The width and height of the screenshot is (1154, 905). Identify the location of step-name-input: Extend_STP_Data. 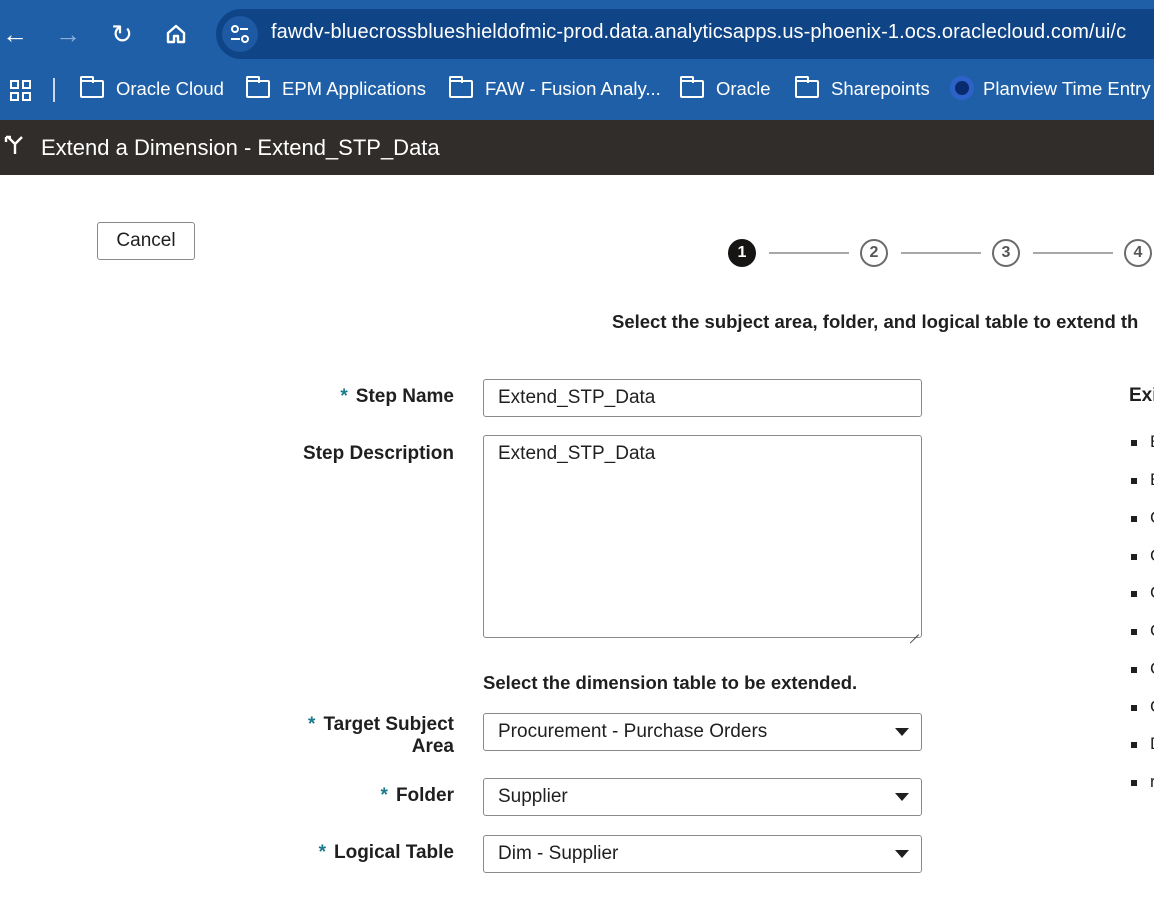
(702, 398).